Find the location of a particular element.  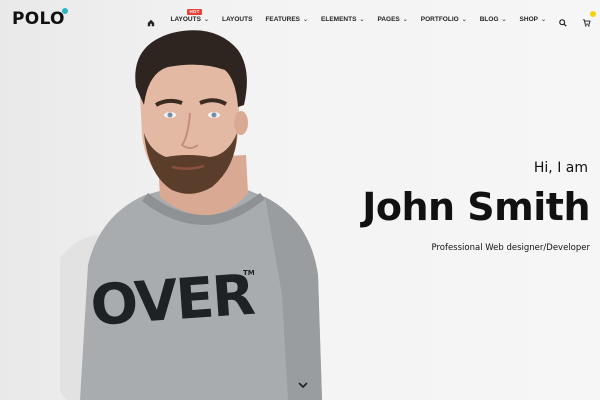

hero-subtitle: Professional Web designer/Developer is located at coordinates (510, 248).